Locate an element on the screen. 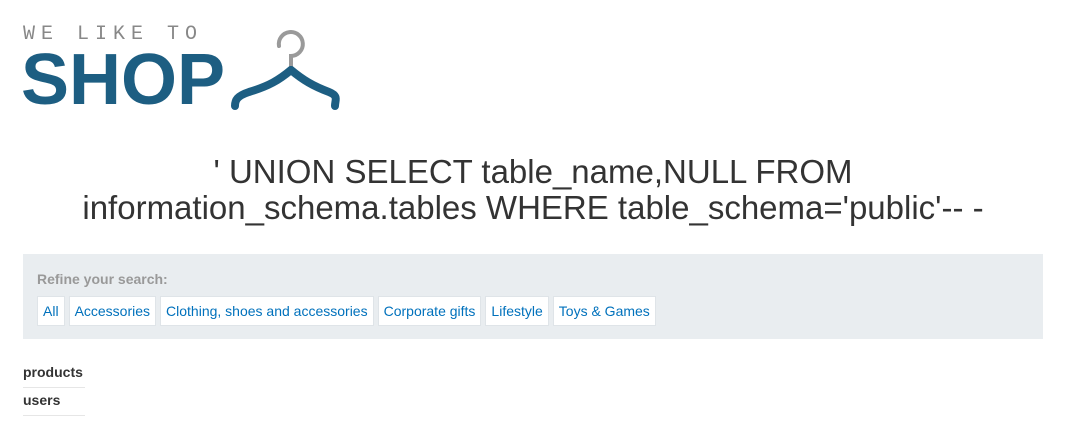 The width and height of the screenshot is (1080, 437). filter-all: All is located at coordinates (51, 311).